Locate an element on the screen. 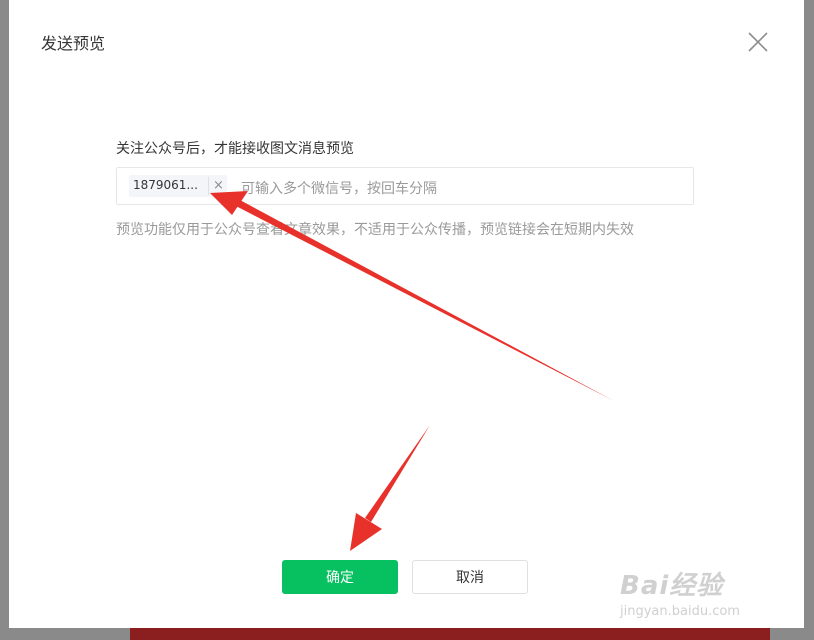 The width and height of the screenshot is (814, 640). watermark: Bai经验 jingyan.baidu.com is located at coordinates (680, 592).